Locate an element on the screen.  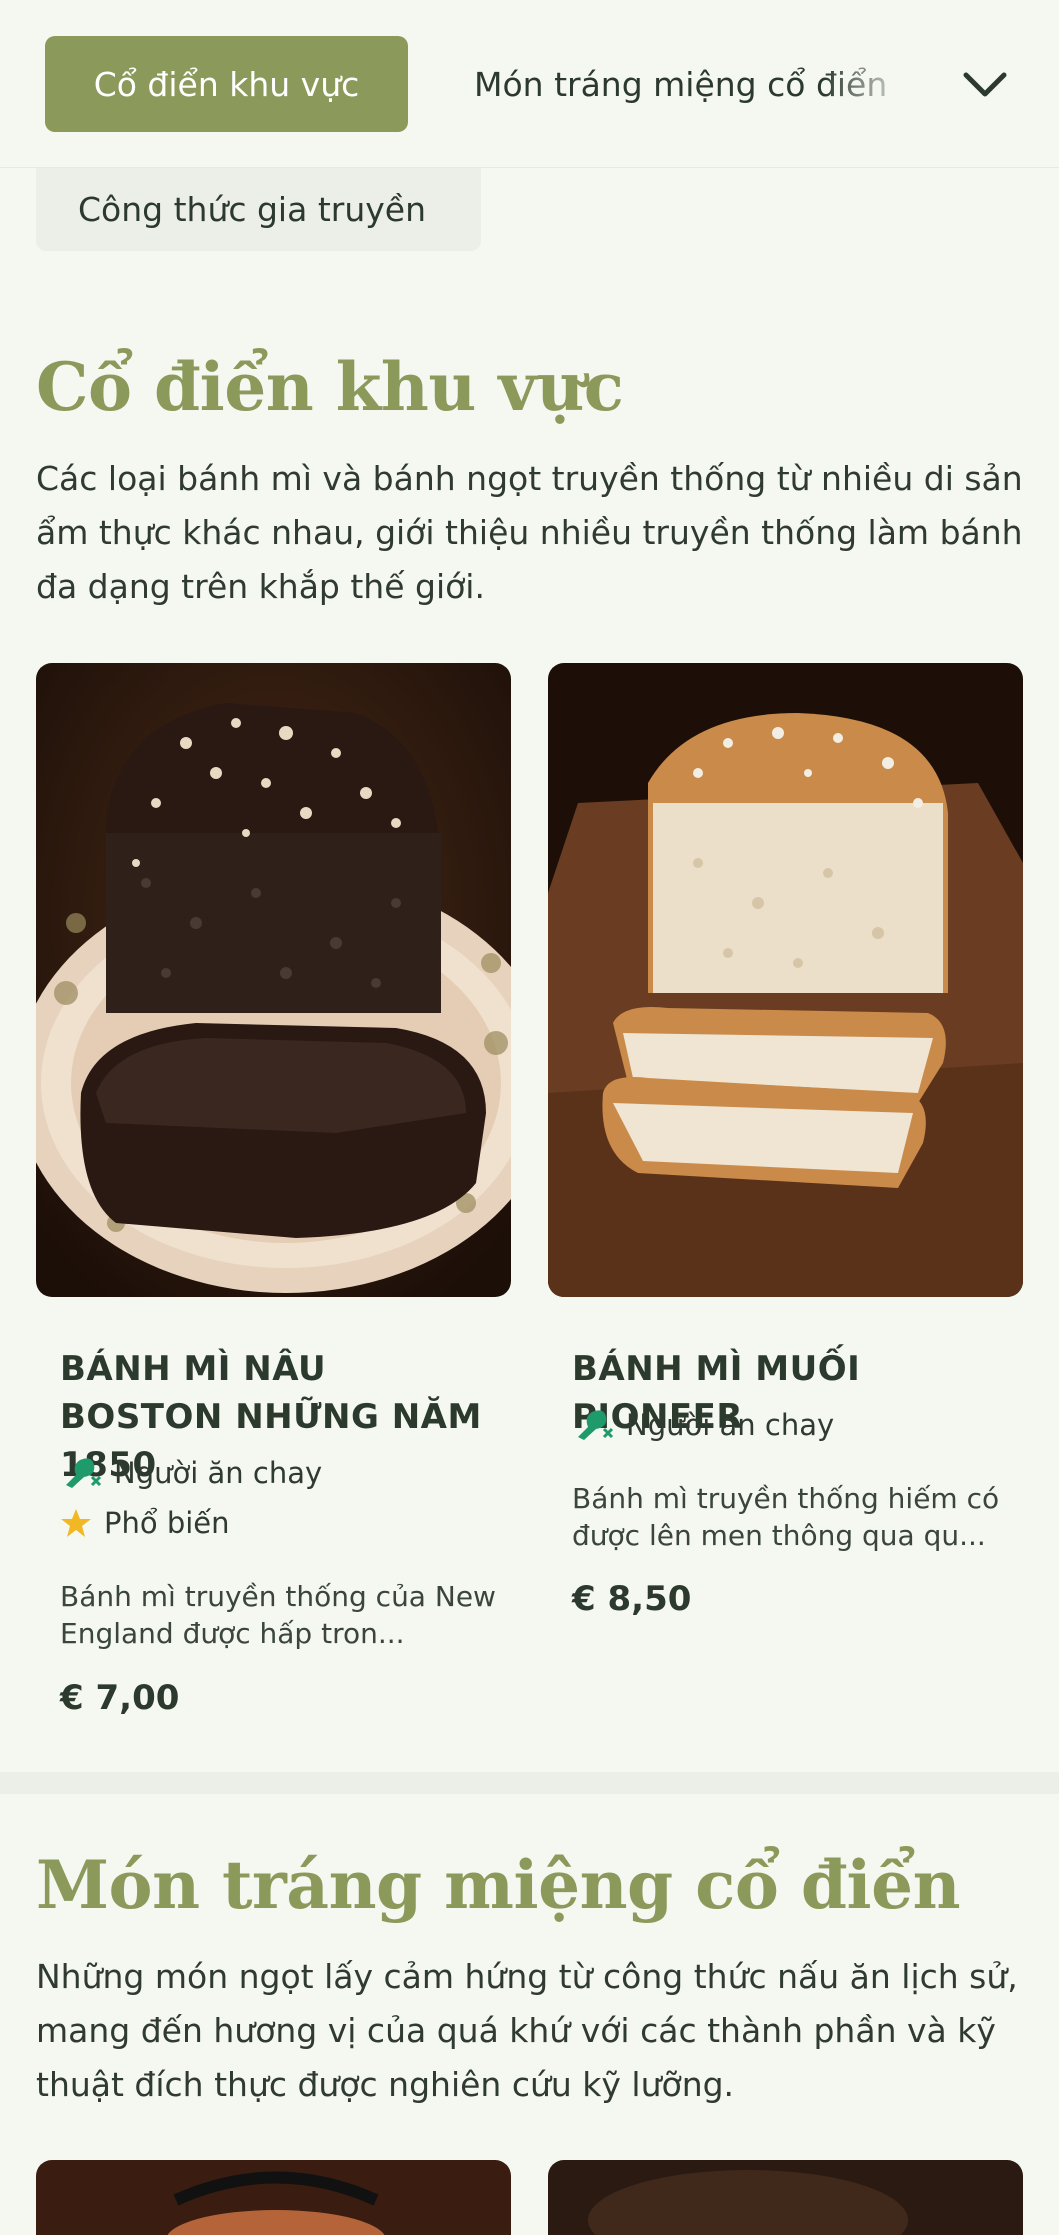
star-icon is located at coordinates (76, 1523).